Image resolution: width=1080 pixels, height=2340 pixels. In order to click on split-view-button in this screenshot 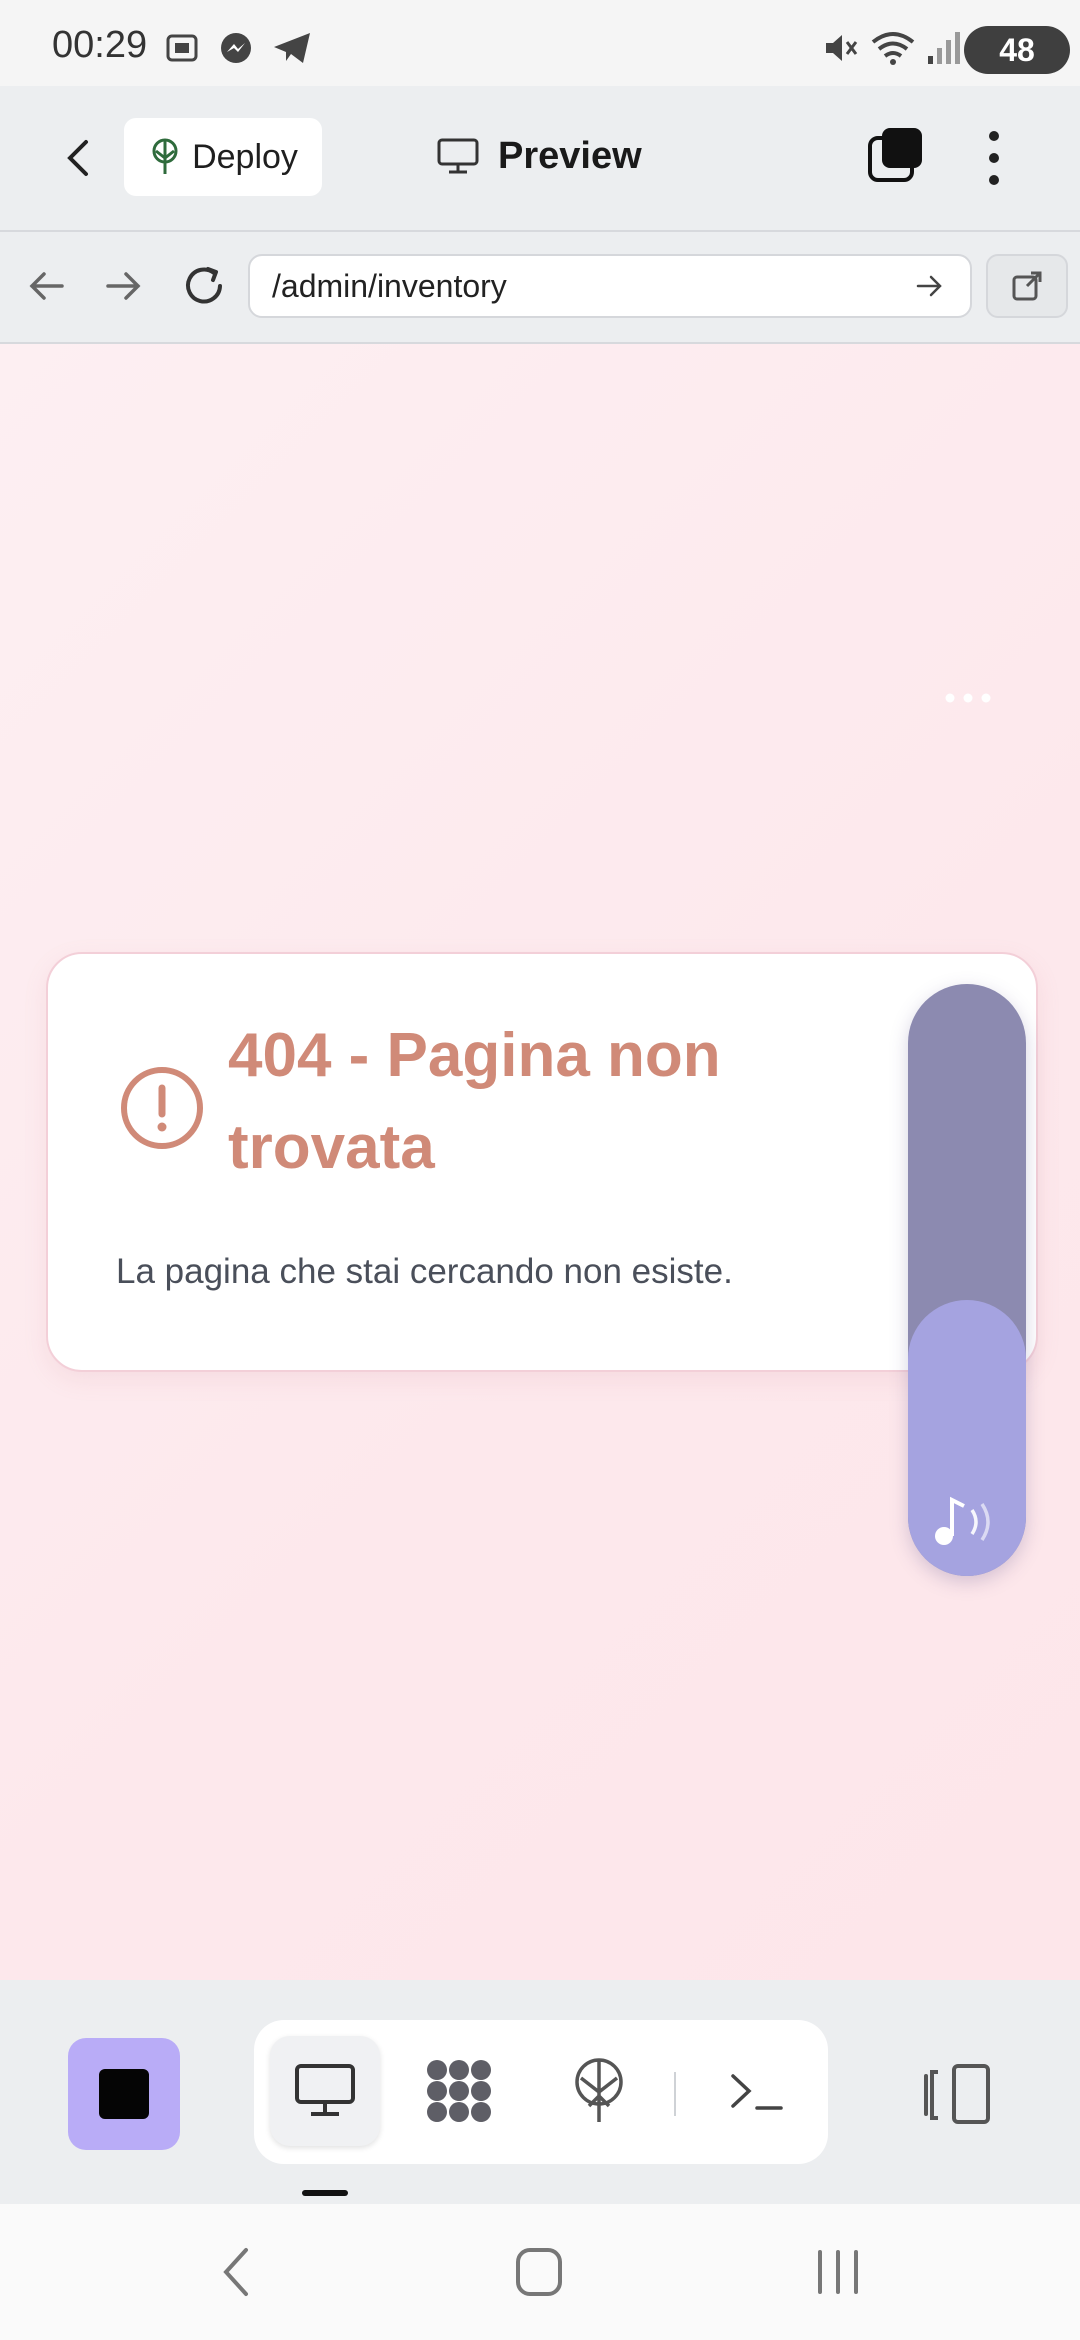, I will do `click(957, 2096)`.